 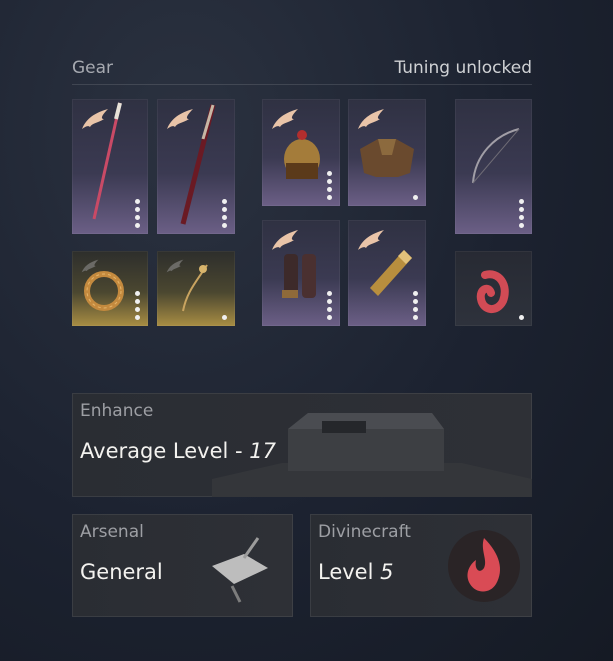 What do you see at coordinates (121, 572) in the screenshot?
I see `arsenal-value: General` at bounding box center [121, 572].